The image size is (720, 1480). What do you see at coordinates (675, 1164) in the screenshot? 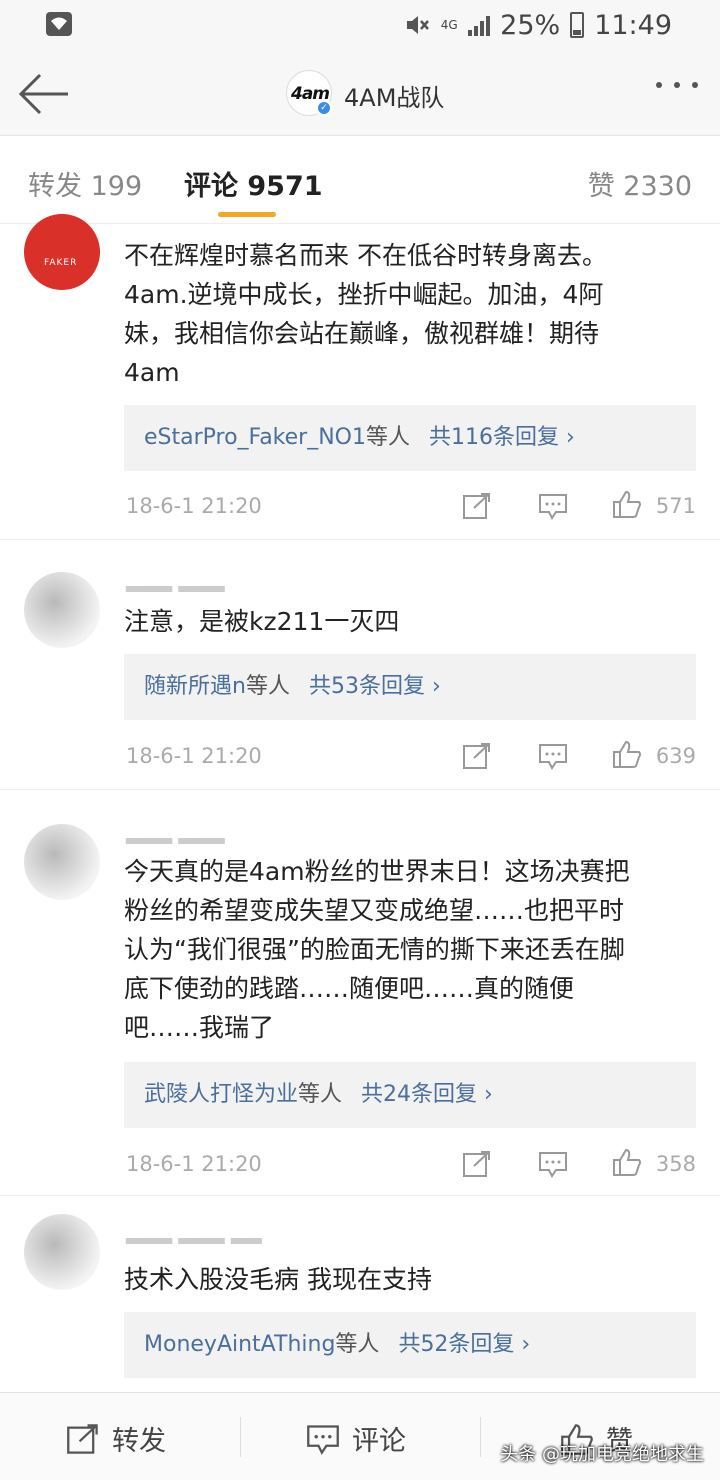
I see `like-count: 358` at bounding box center [675, 1164].